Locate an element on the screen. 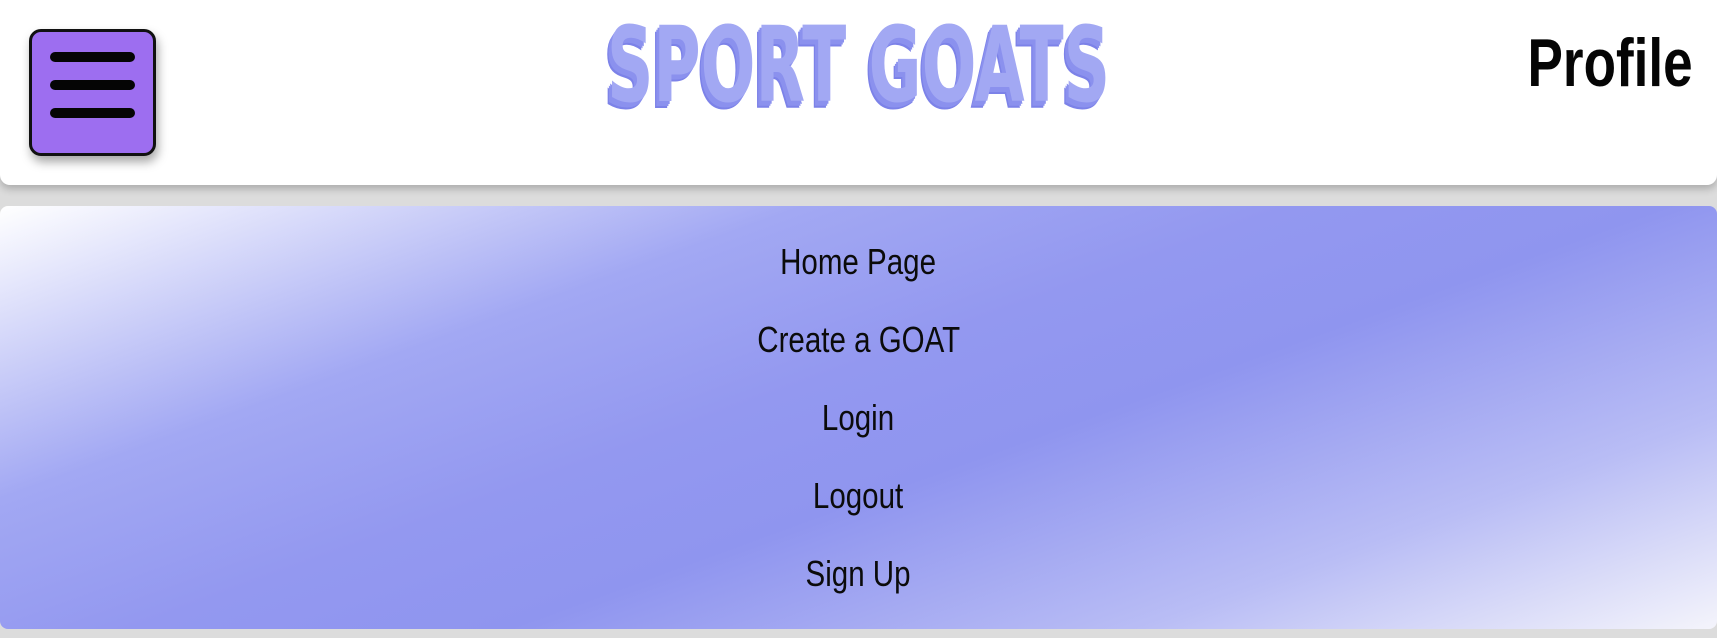 The width and height of the screenshot is (1717, 638). nav-item-label: Home Page is located at coordinates (858, 261).